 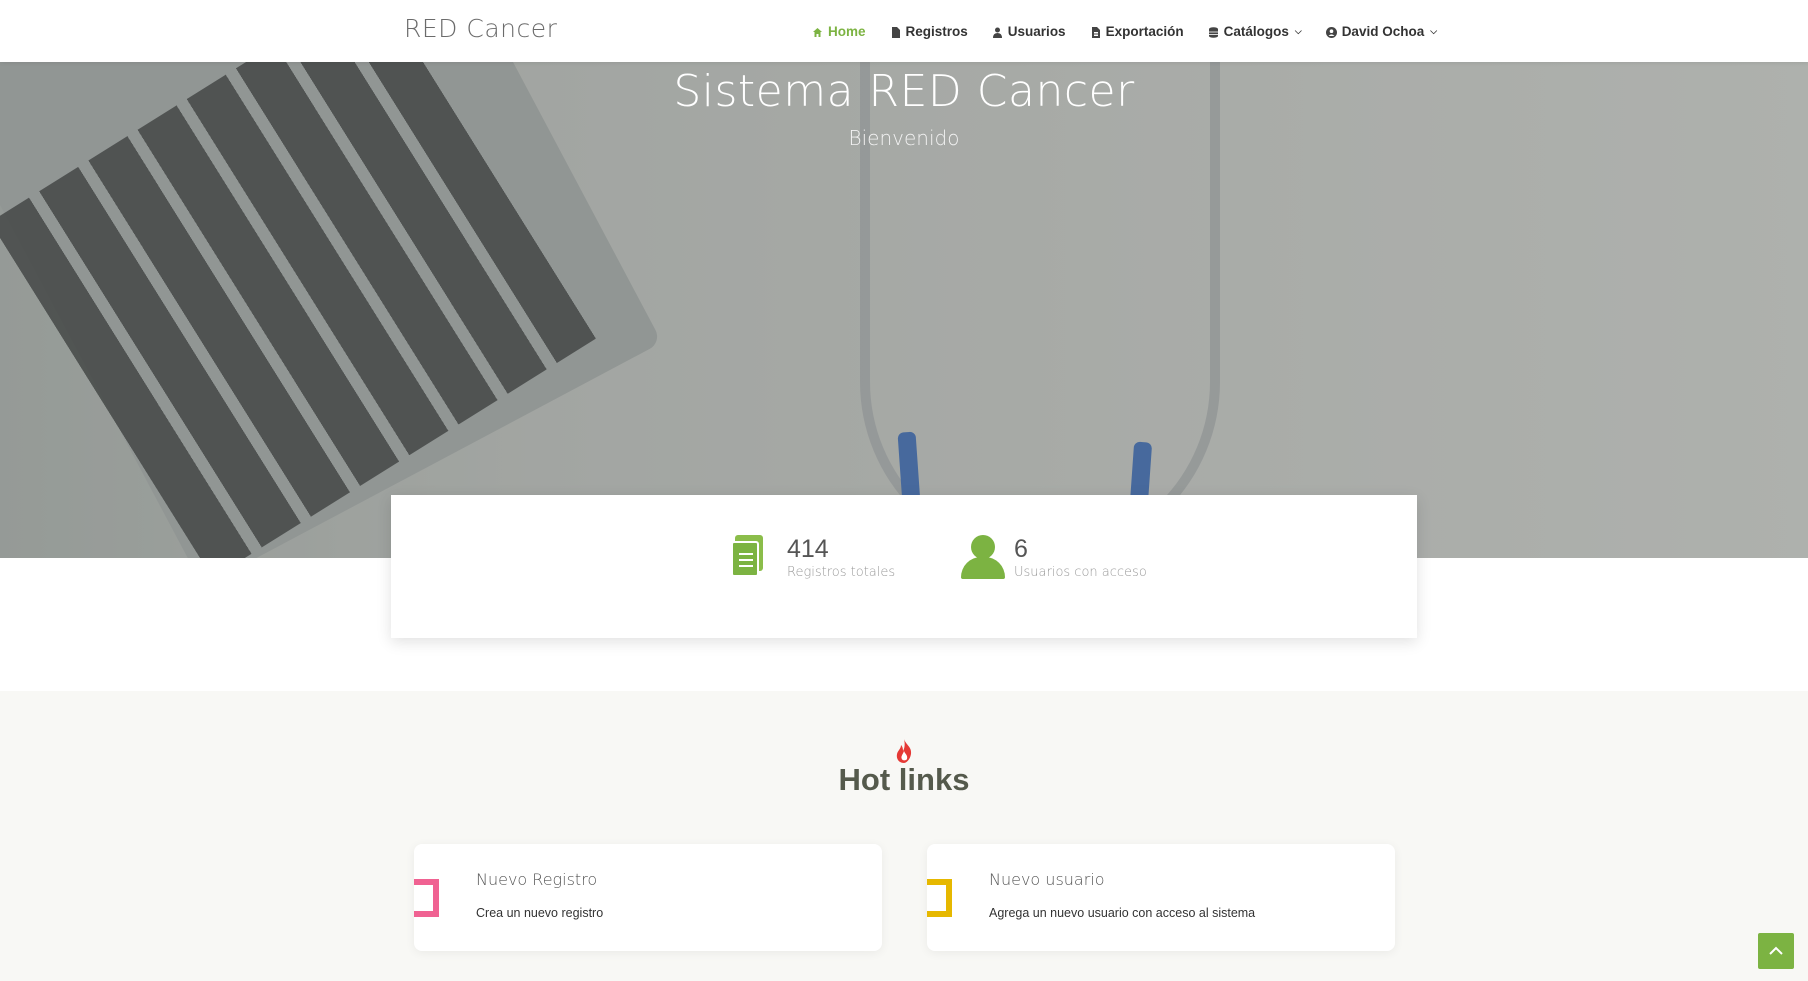 I want to click on nav-registros-label: Registros, so click(x=936, y=31).